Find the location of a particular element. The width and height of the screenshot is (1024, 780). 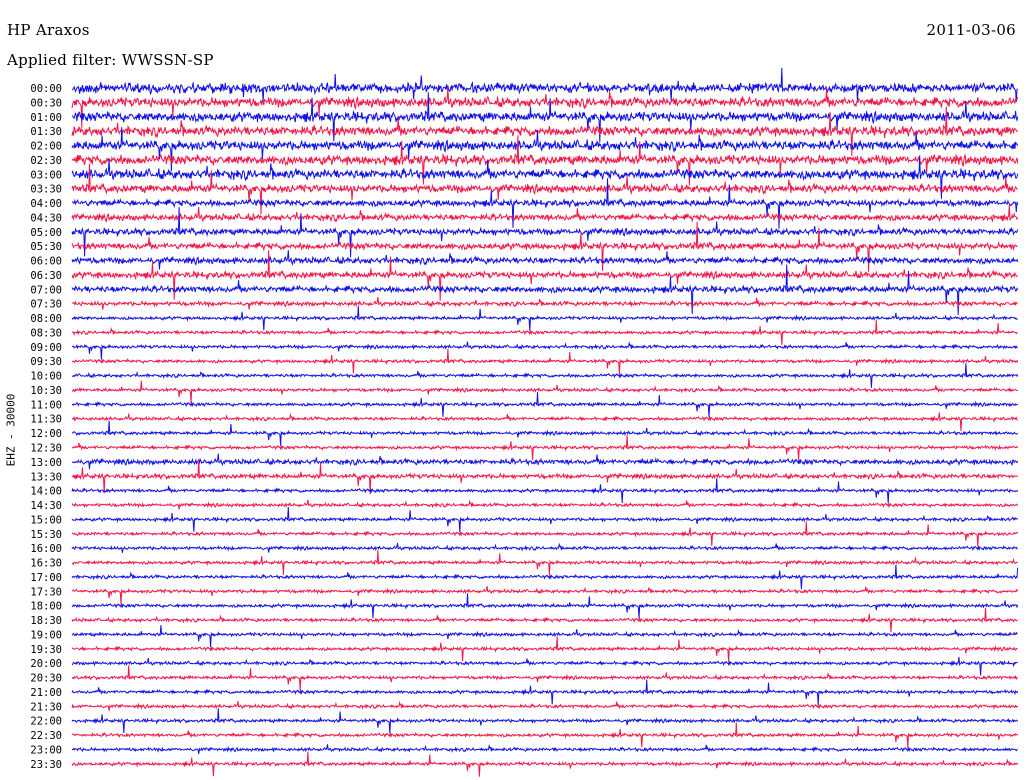

time-label: 07:00 is located at coordinates (46, 290).